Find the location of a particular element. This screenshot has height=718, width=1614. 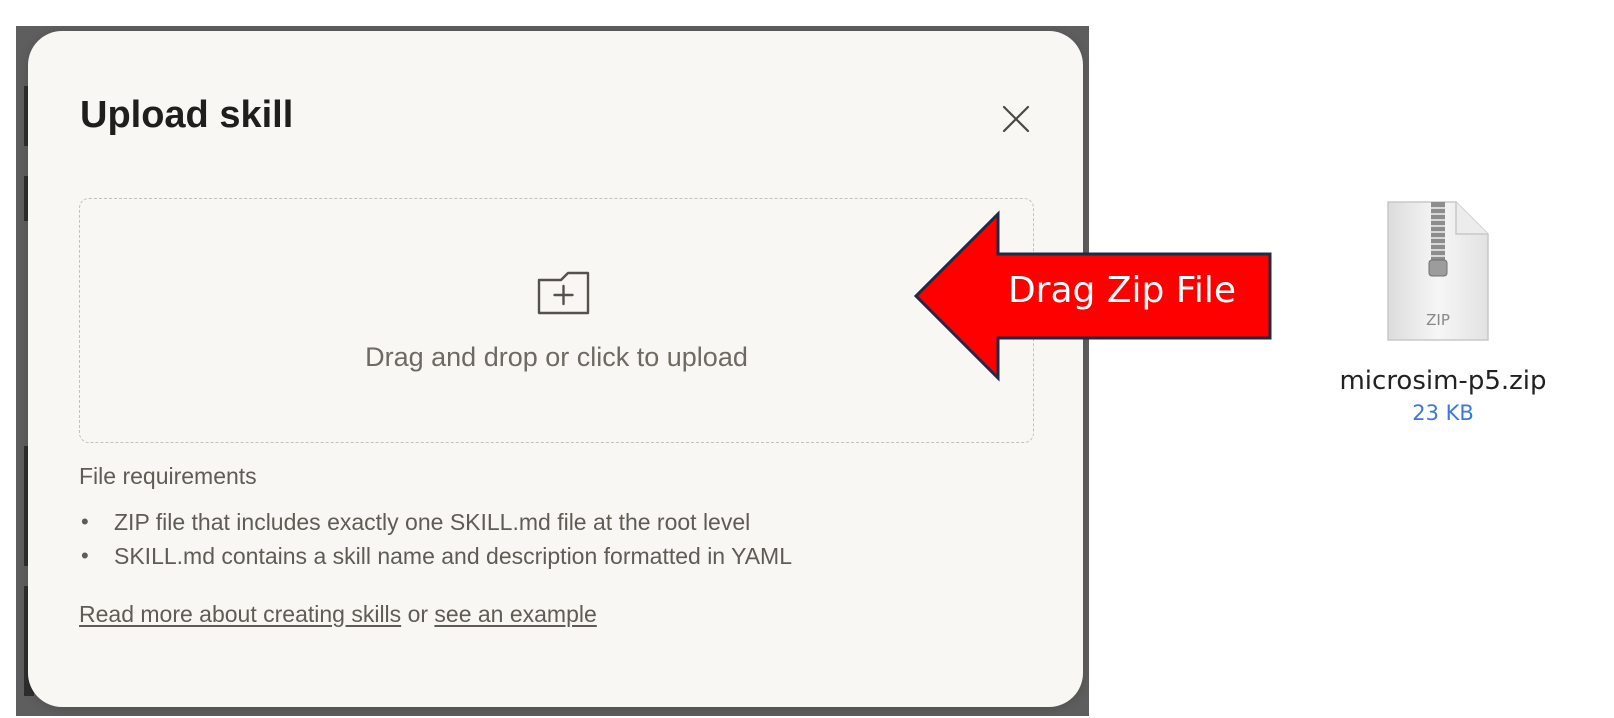

zip-file-item: ZIP microsim-p5.zip 23 KB is located at coordinates (1443, 318).